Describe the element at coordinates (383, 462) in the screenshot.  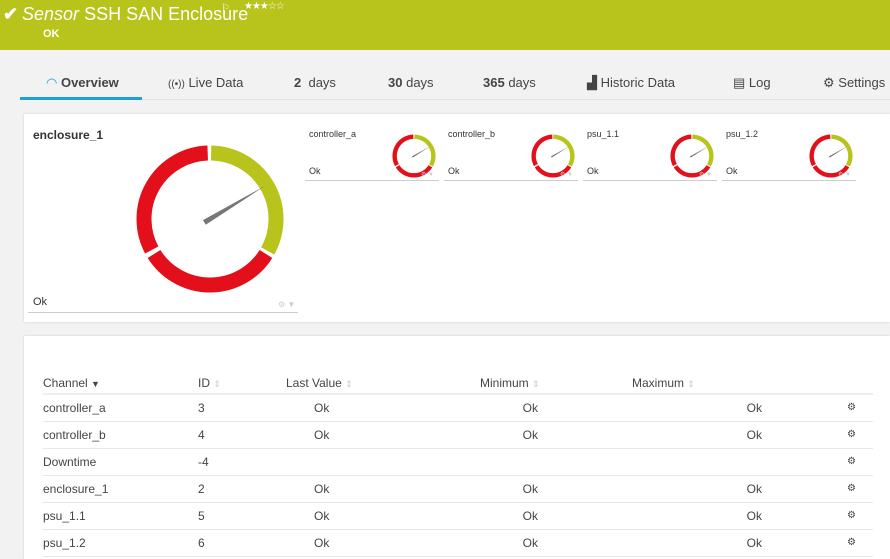
I see `cell-last-value` at that location.